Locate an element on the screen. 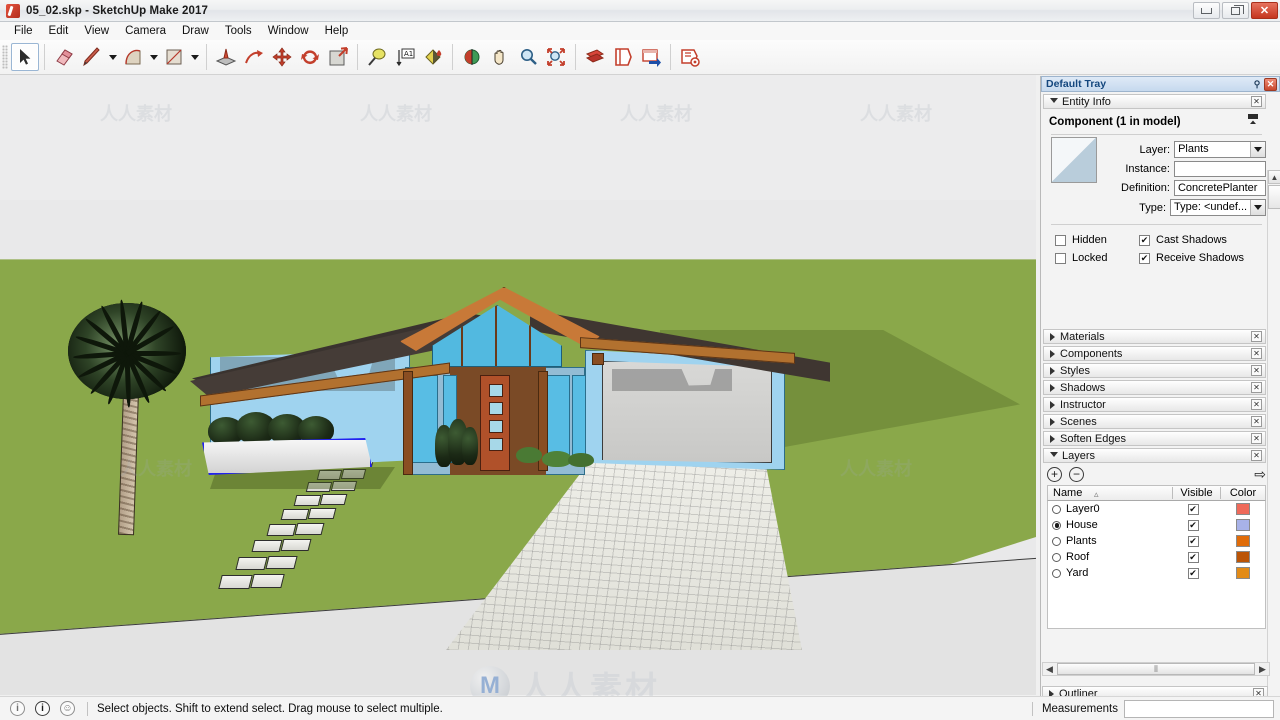 This screenshot has height=720, width=1280. tray-scrollbar: ▲ ▼ is located at coordinates (1273, 445).